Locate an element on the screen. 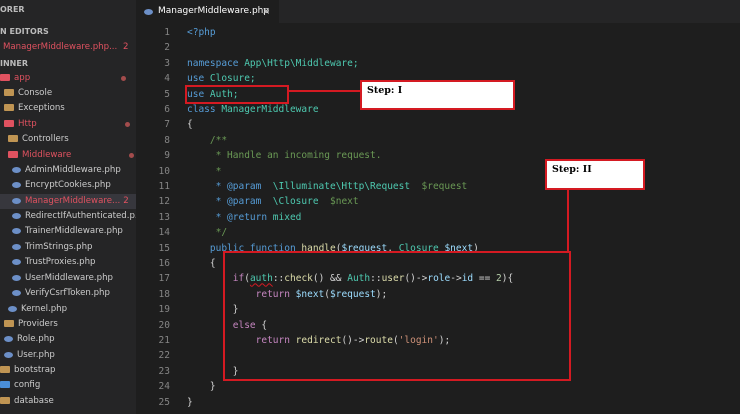 Image resolution: width=740 pixels, height=414 pixels. code-token: App\Http\Middleware; is located at coordinates (298, 63).